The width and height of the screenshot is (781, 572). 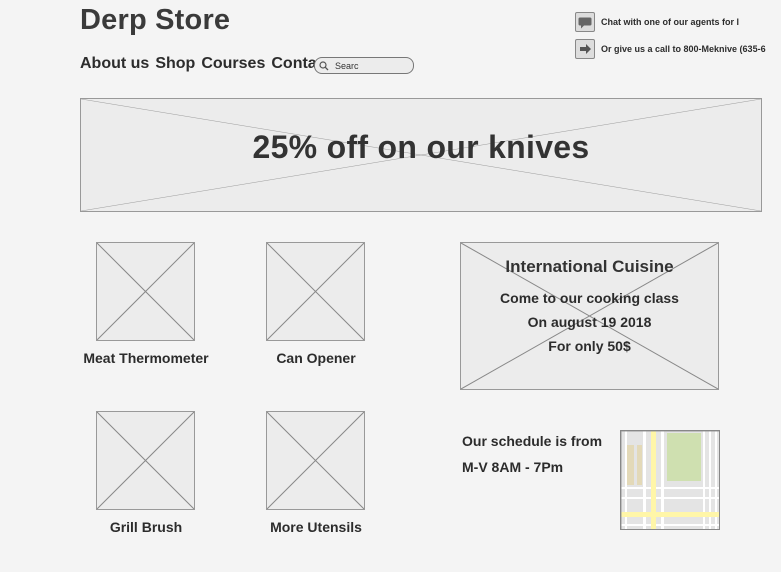 What do you see at coordinates (146, 527) in the screenshot?
I see `product-label-grill-brush: Grill Brush` at bounding box center [146, 527].